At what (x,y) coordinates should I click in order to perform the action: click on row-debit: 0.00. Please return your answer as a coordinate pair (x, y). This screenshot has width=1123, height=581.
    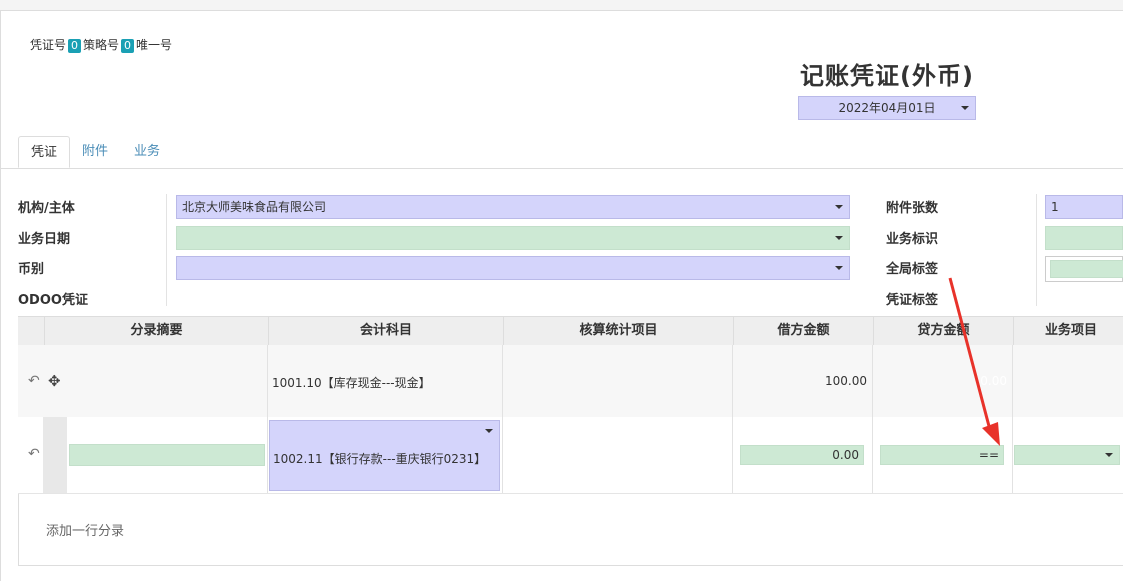
    Looking at the image, I should click on (845, 455).